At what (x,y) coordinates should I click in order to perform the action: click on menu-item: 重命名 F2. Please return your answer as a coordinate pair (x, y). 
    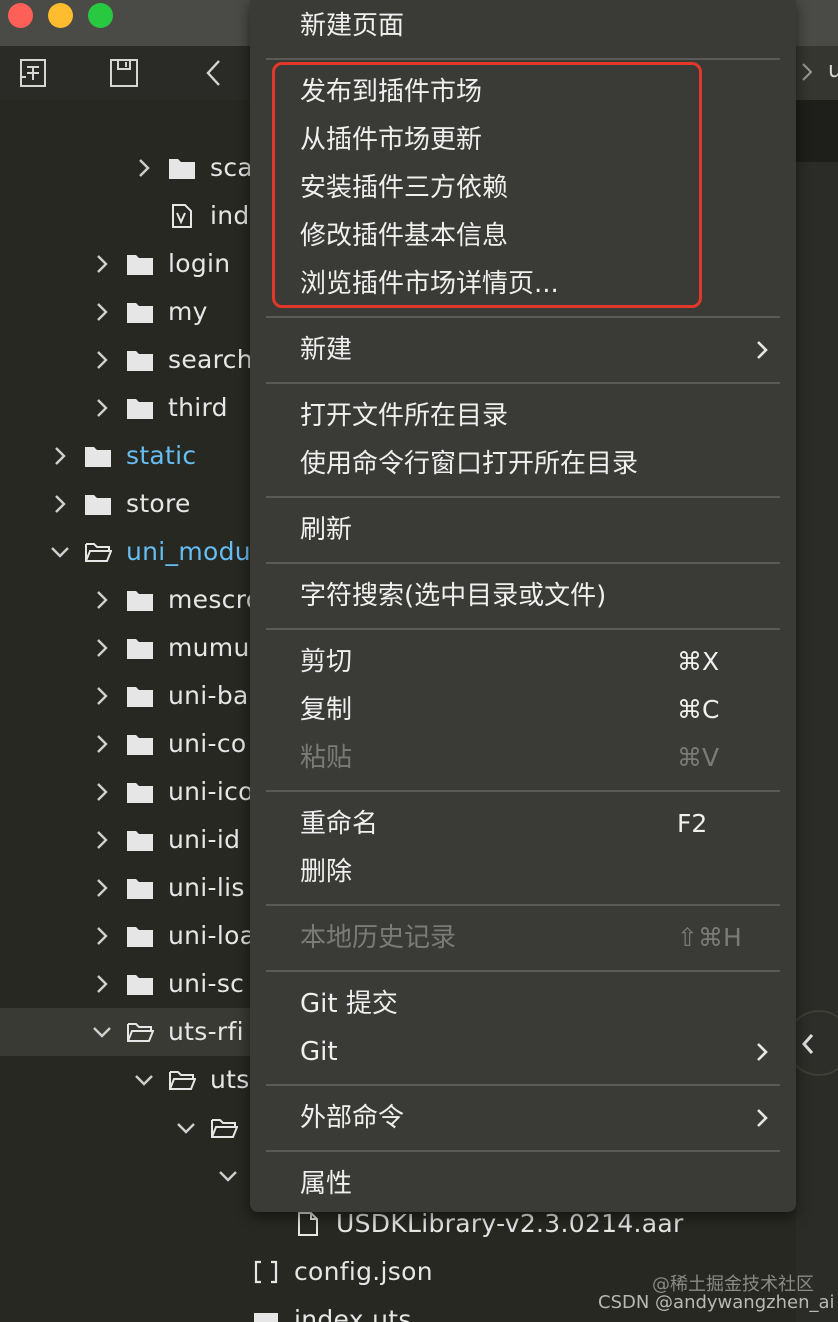
    Looking at the image, I should click on (523, 824).